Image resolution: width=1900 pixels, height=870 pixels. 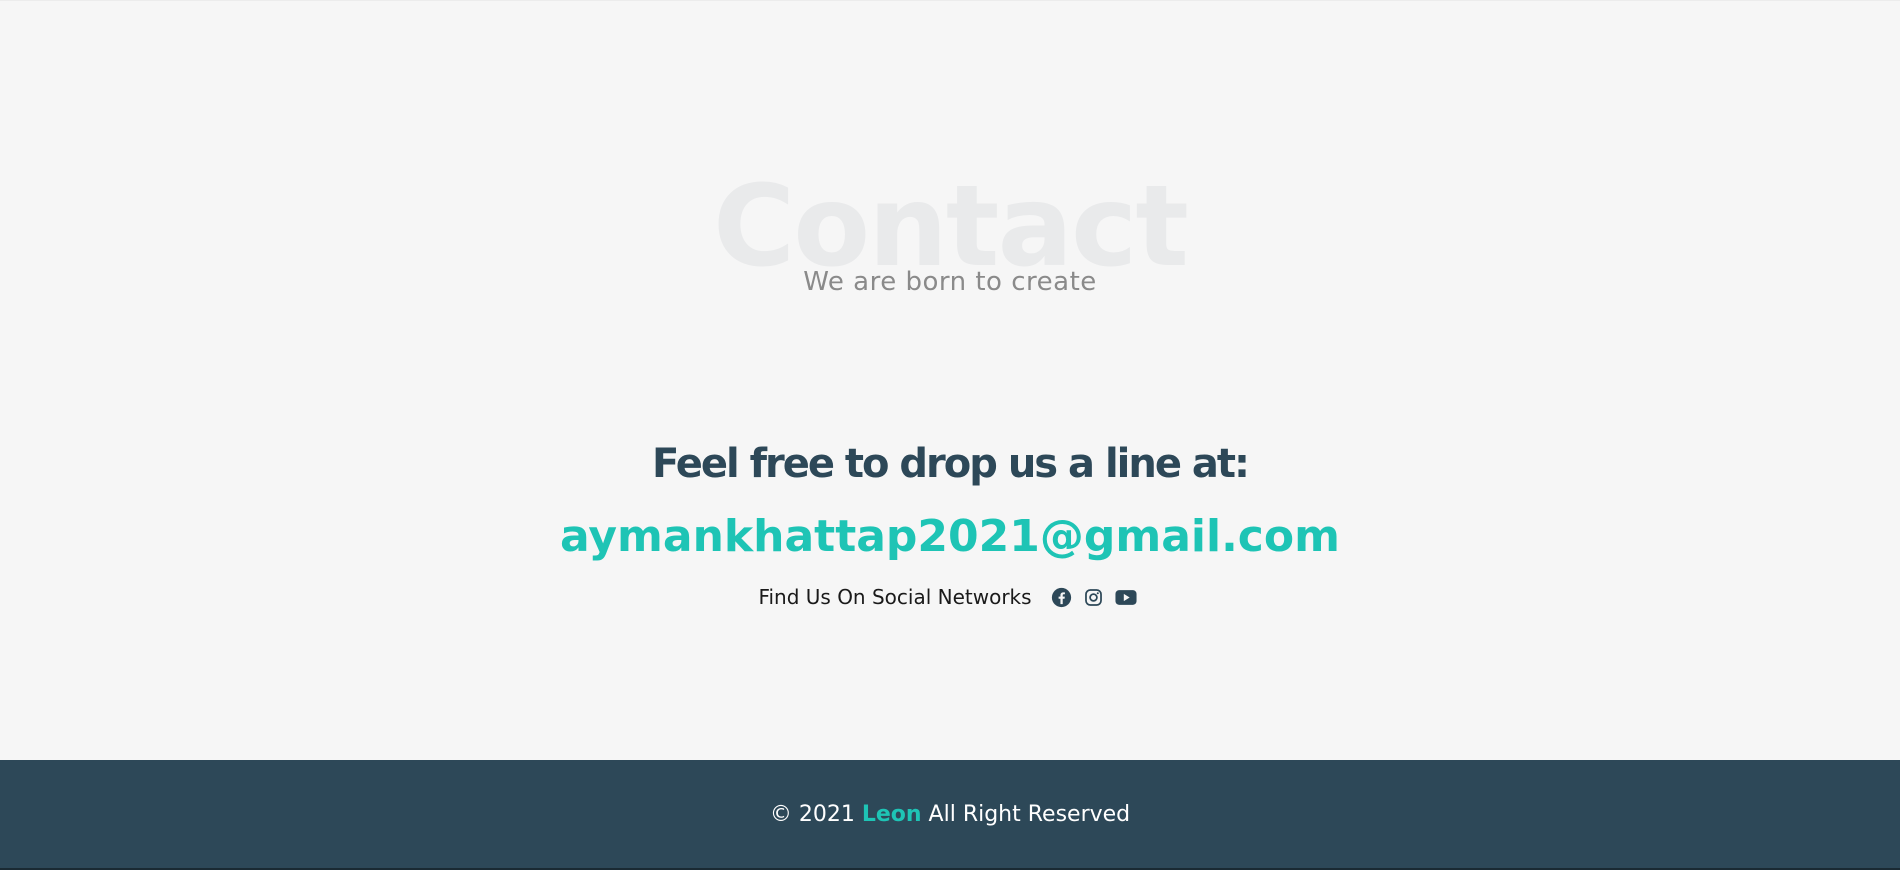 I want to click on social-networks: Find Us On Social Networks, so click(x=950, y=597).